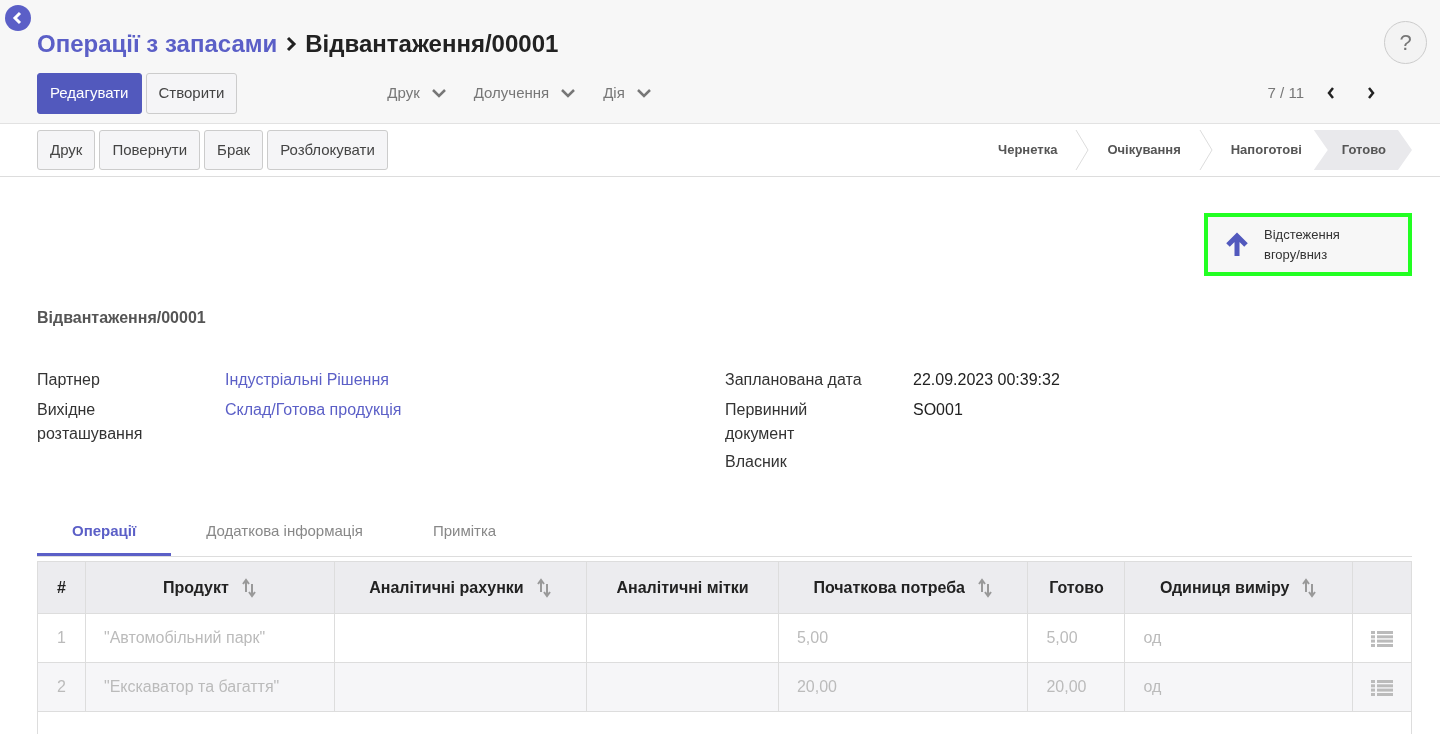  I want to click on table-cell: 1, so click(61, 637).